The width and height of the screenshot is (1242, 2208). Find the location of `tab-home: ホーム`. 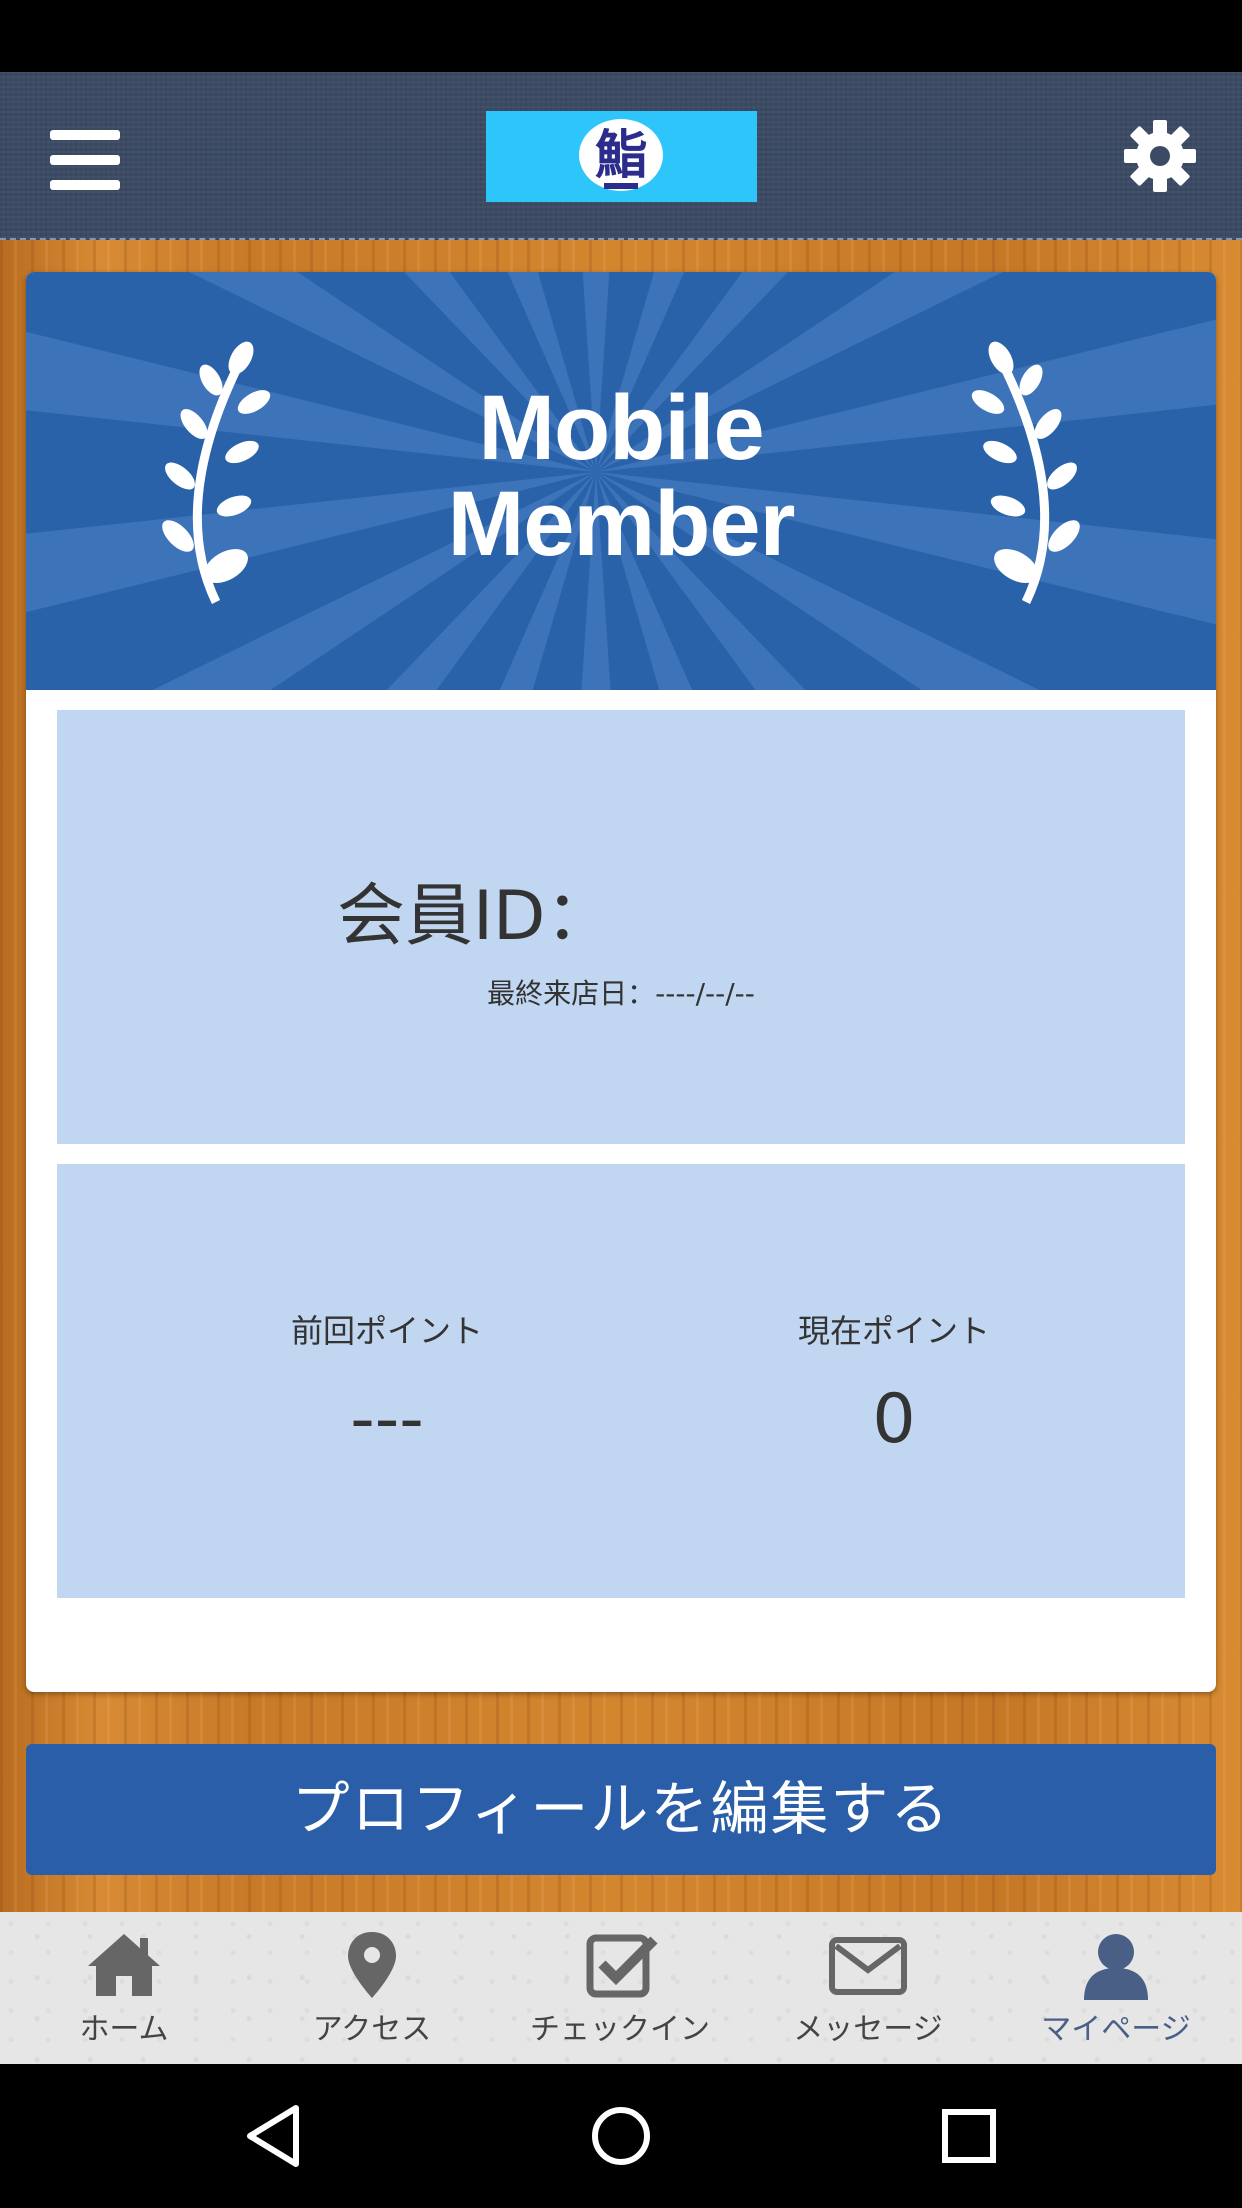

tab-home: ホーム is located at coordinates (124, 1988).